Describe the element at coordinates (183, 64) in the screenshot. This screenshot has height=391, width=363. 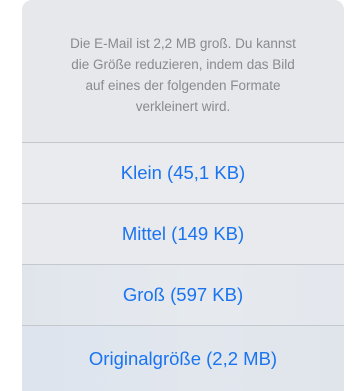
I see `message-line-2: die Größe reduzieren, indem das Bild` at that location.